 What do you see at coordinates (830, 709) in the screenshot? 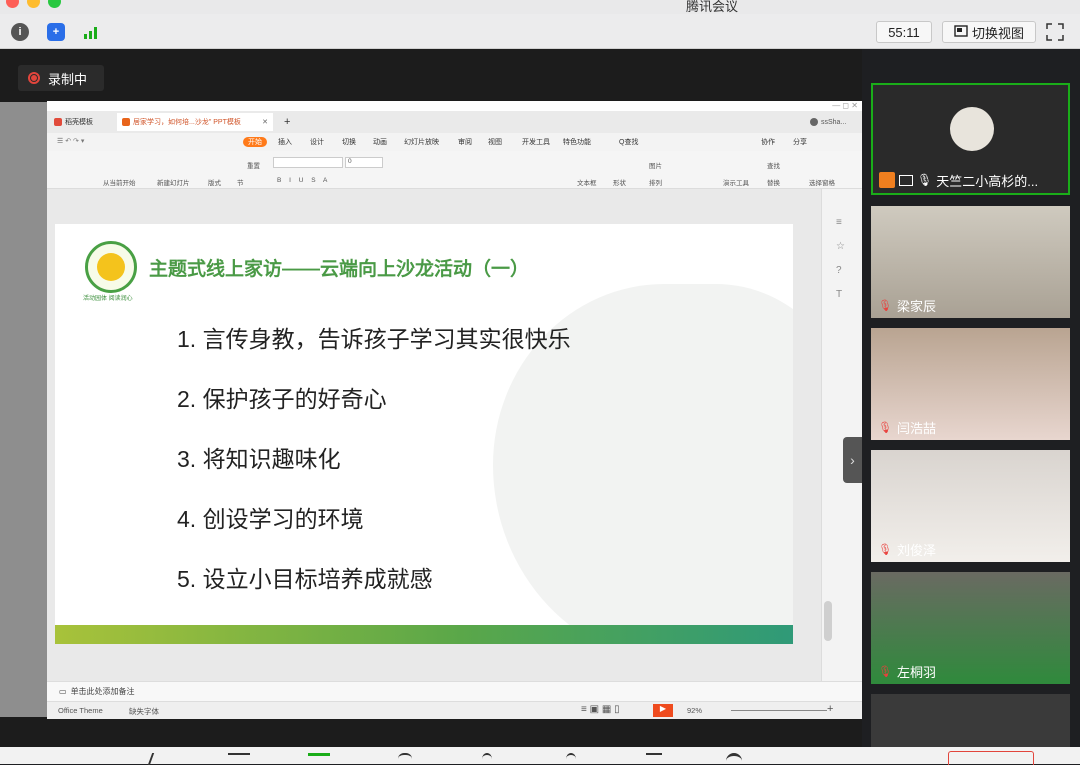
I see `zoom-in-icon: +` at bounding box center [830, 709].